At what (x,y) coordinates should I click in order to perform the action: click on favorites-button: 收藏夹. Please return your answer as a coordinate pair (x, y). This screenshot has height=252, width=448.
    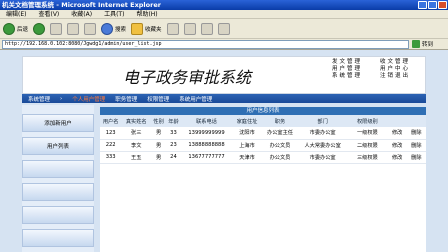
    Looking at the image, I should click on (146, 28).